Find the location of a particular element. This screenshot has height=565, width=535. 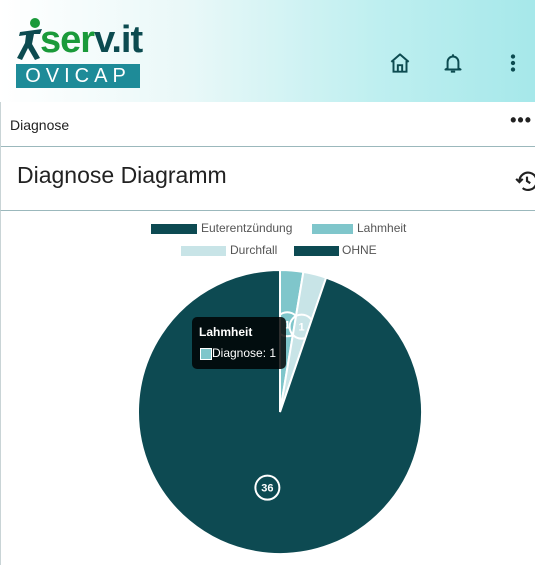

svg-text: 1 is located at coordinates (302, 328).